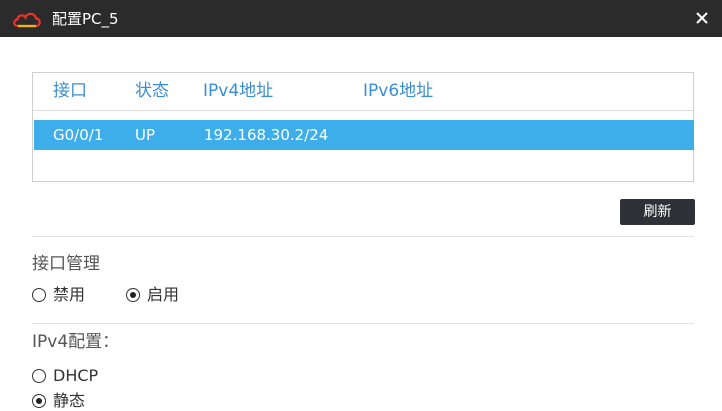  I want to click on disable-radio: 禁用, so click(58, 295).